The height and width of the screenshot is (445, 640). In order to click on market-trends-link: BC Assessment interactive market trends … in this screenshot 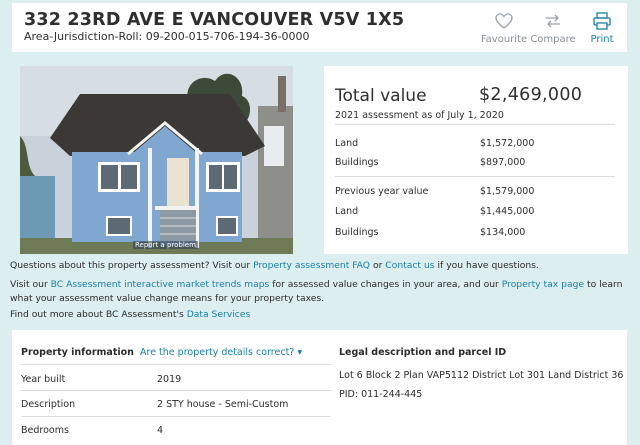, I will do `click(160, 284)`.